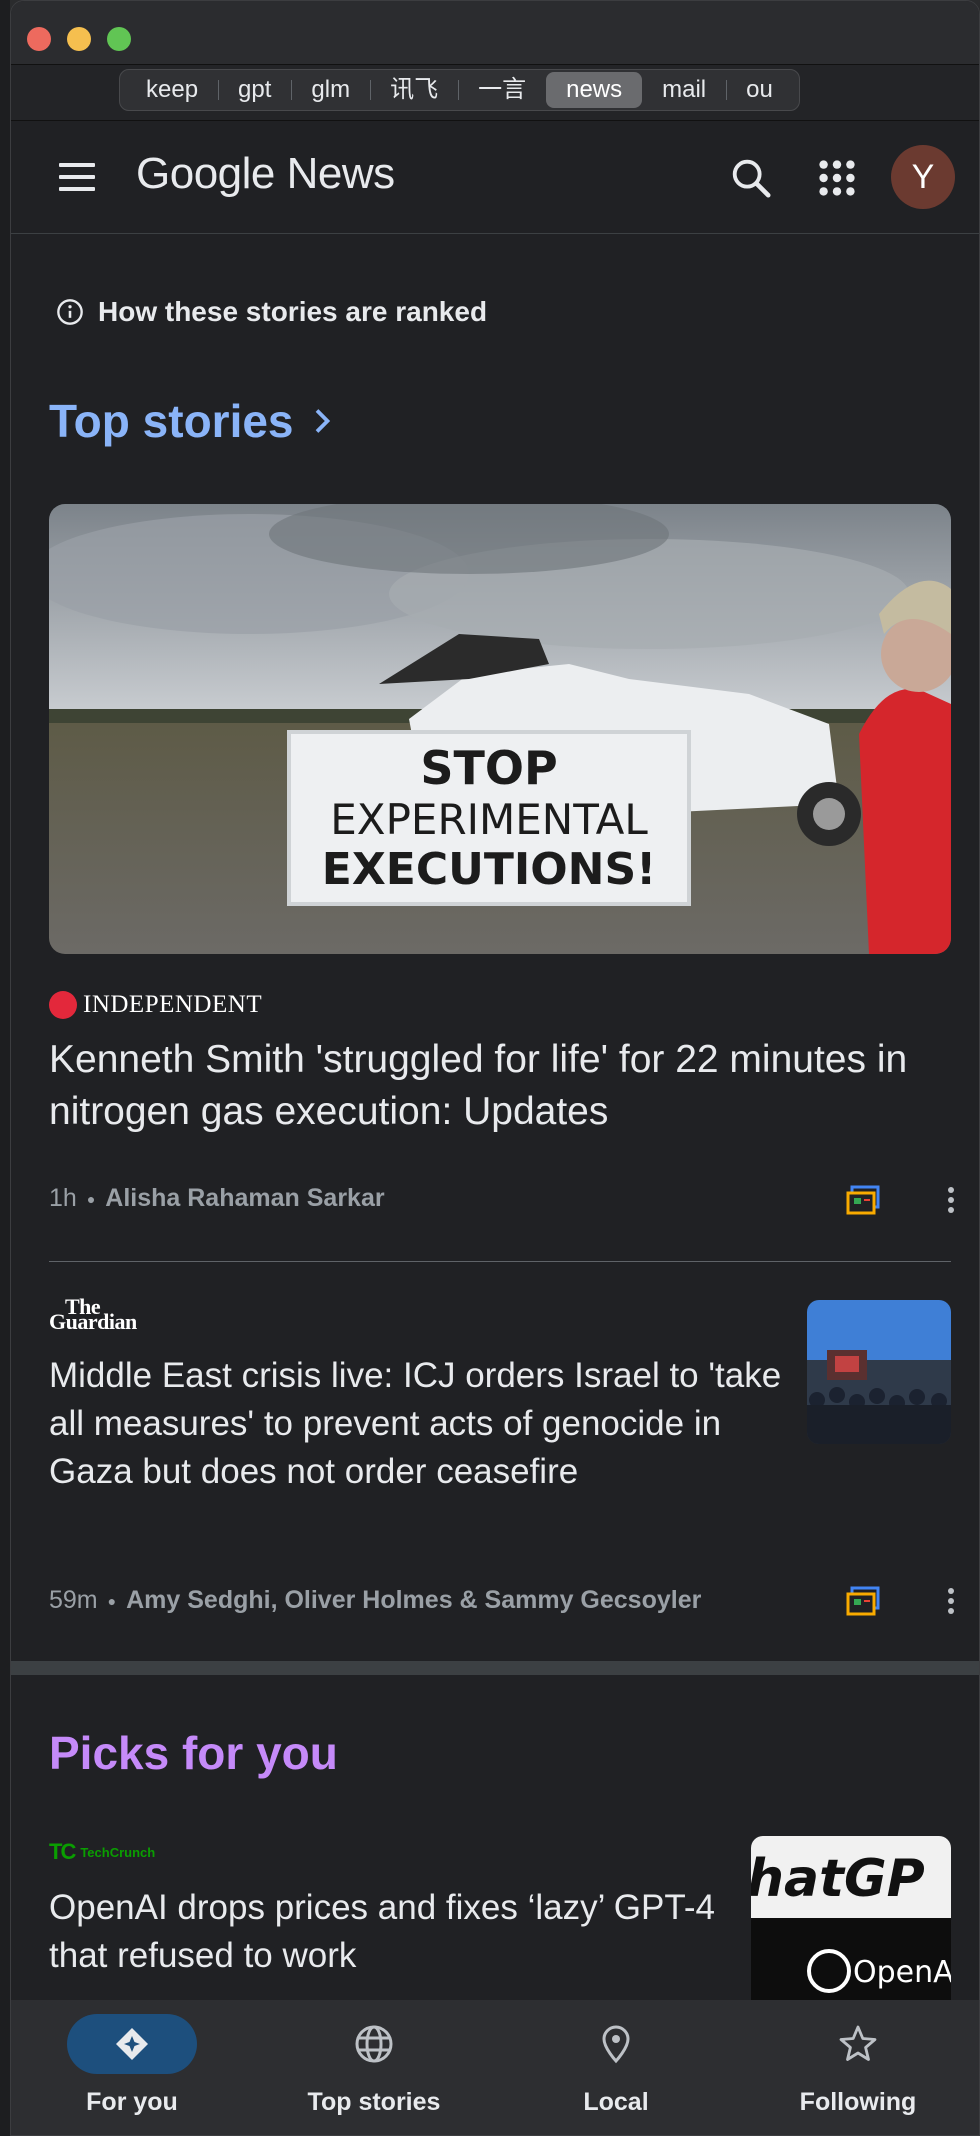  What do you see at coordinates (837, 178) in the screenshot?
I see `apps-grid-icon` at bounding box center [837, 178].